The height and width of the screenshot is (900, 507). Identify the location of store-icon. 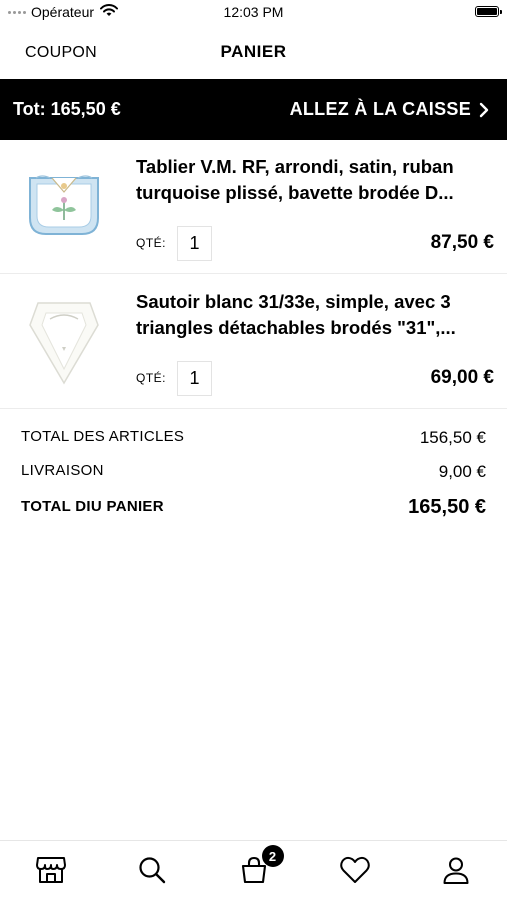
(50, 870).